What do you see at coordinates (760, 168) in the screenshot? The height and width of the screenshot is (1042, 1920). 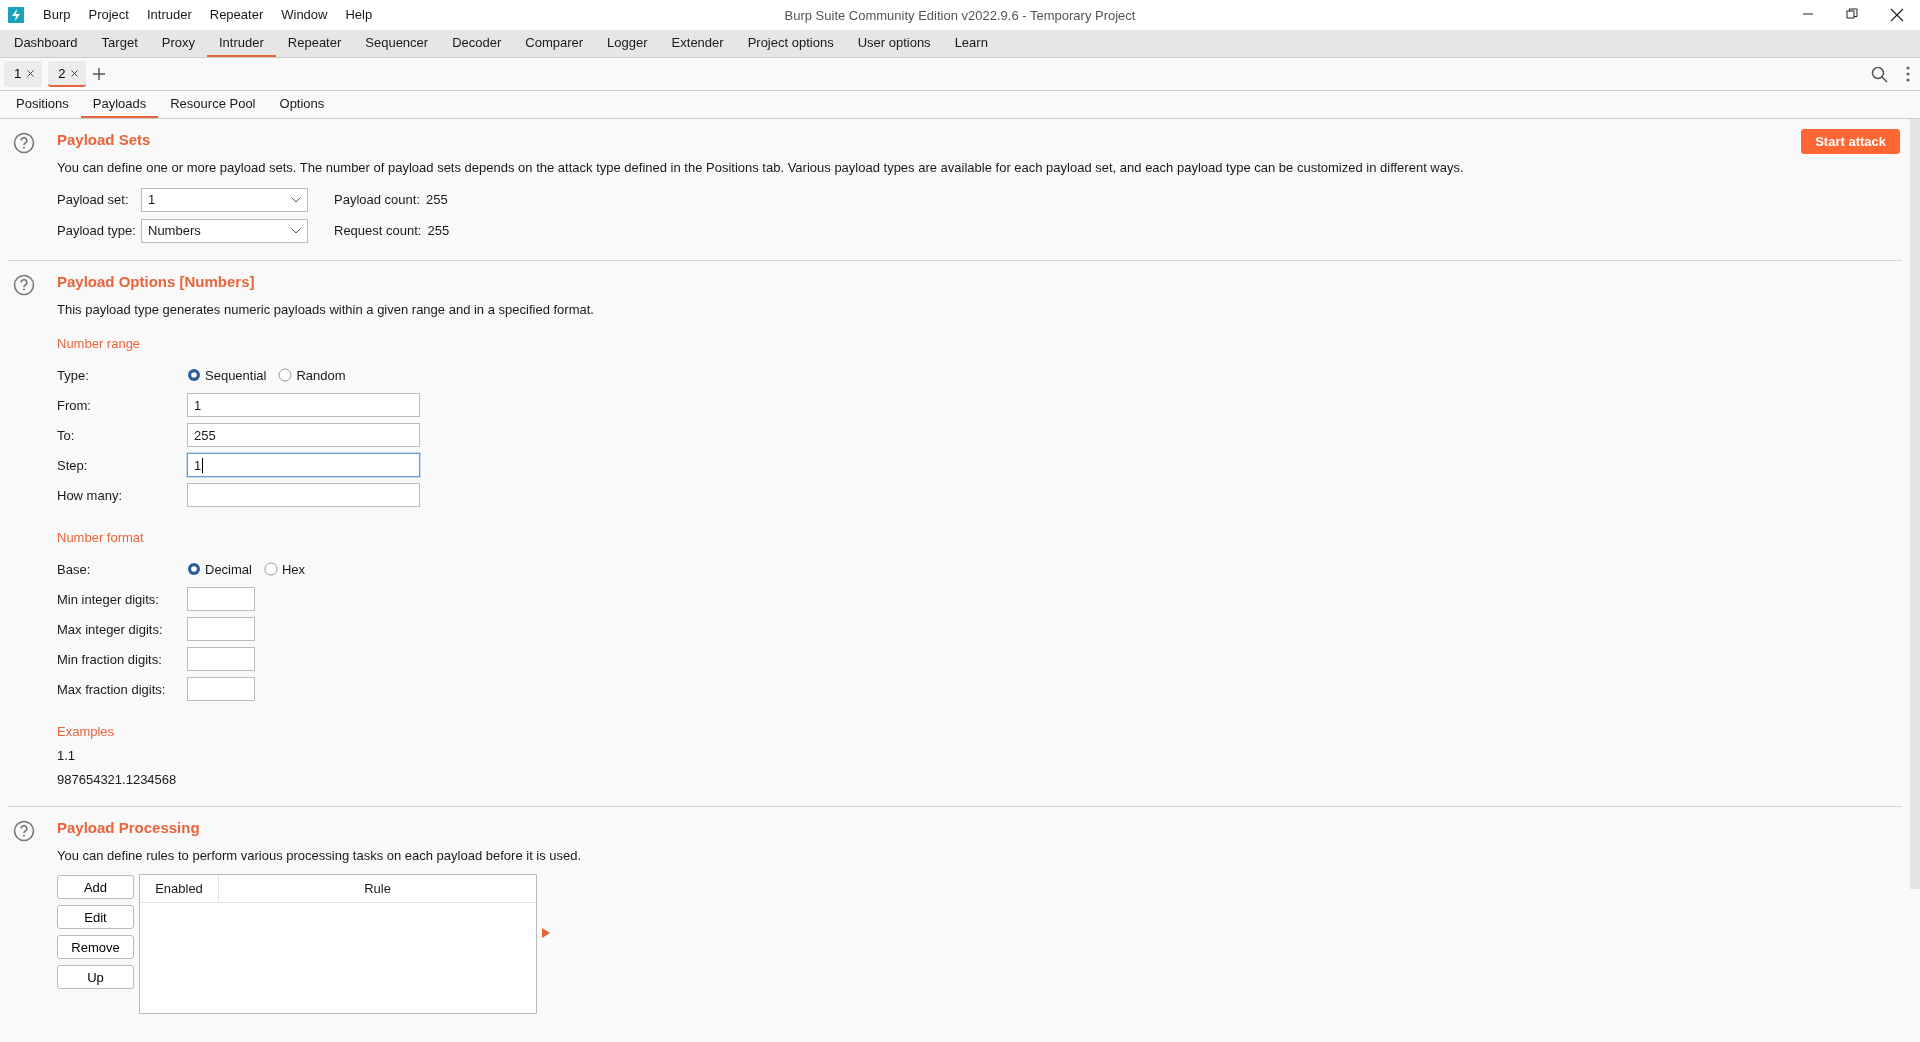 I see `section-description: You can define one or more payload sets. The number of payload sets depends on the attack type defined in the Positions tab. Various payload types are available for each payload set, and each payload type can be customized in different ways.` at bounding box center [760, 168].